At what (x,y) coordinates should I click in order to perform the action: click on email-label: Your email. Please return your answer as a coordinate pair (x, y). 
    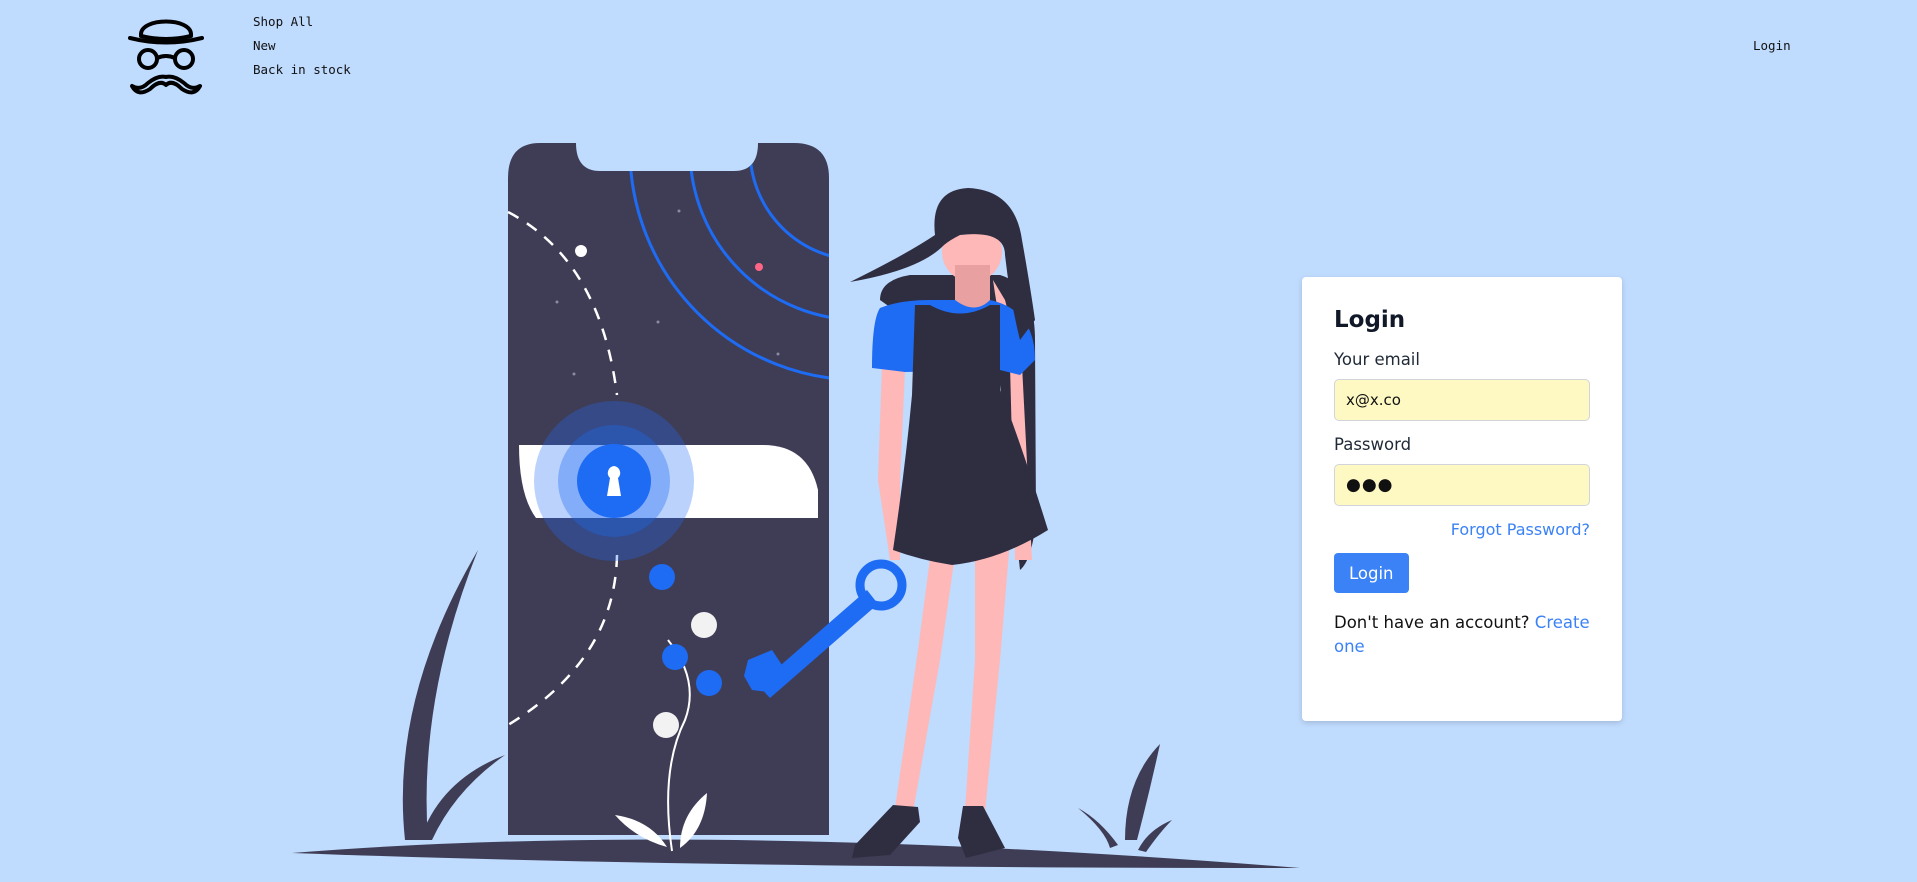
    Looking at the image, I should click on (1377, 359).